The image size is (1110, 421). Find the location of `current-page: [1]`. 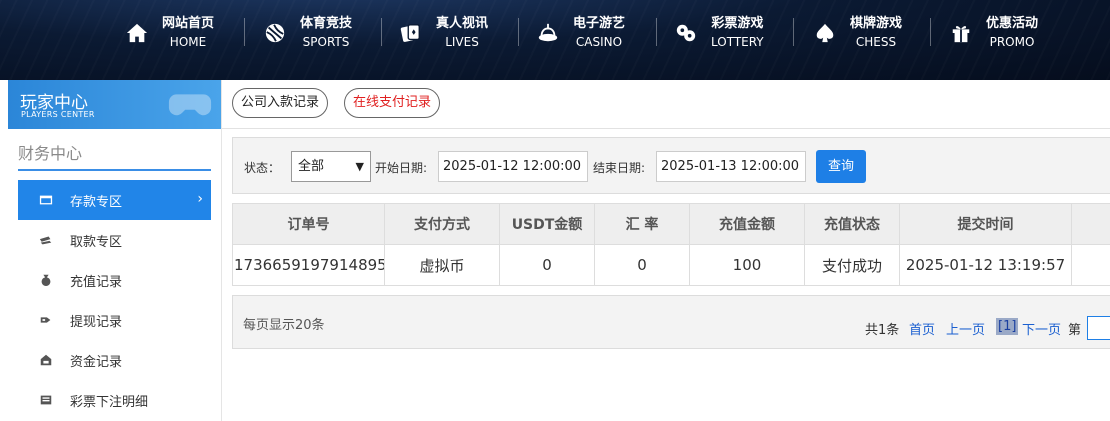

current-page: [1] is located at coordinates (1007, 326).